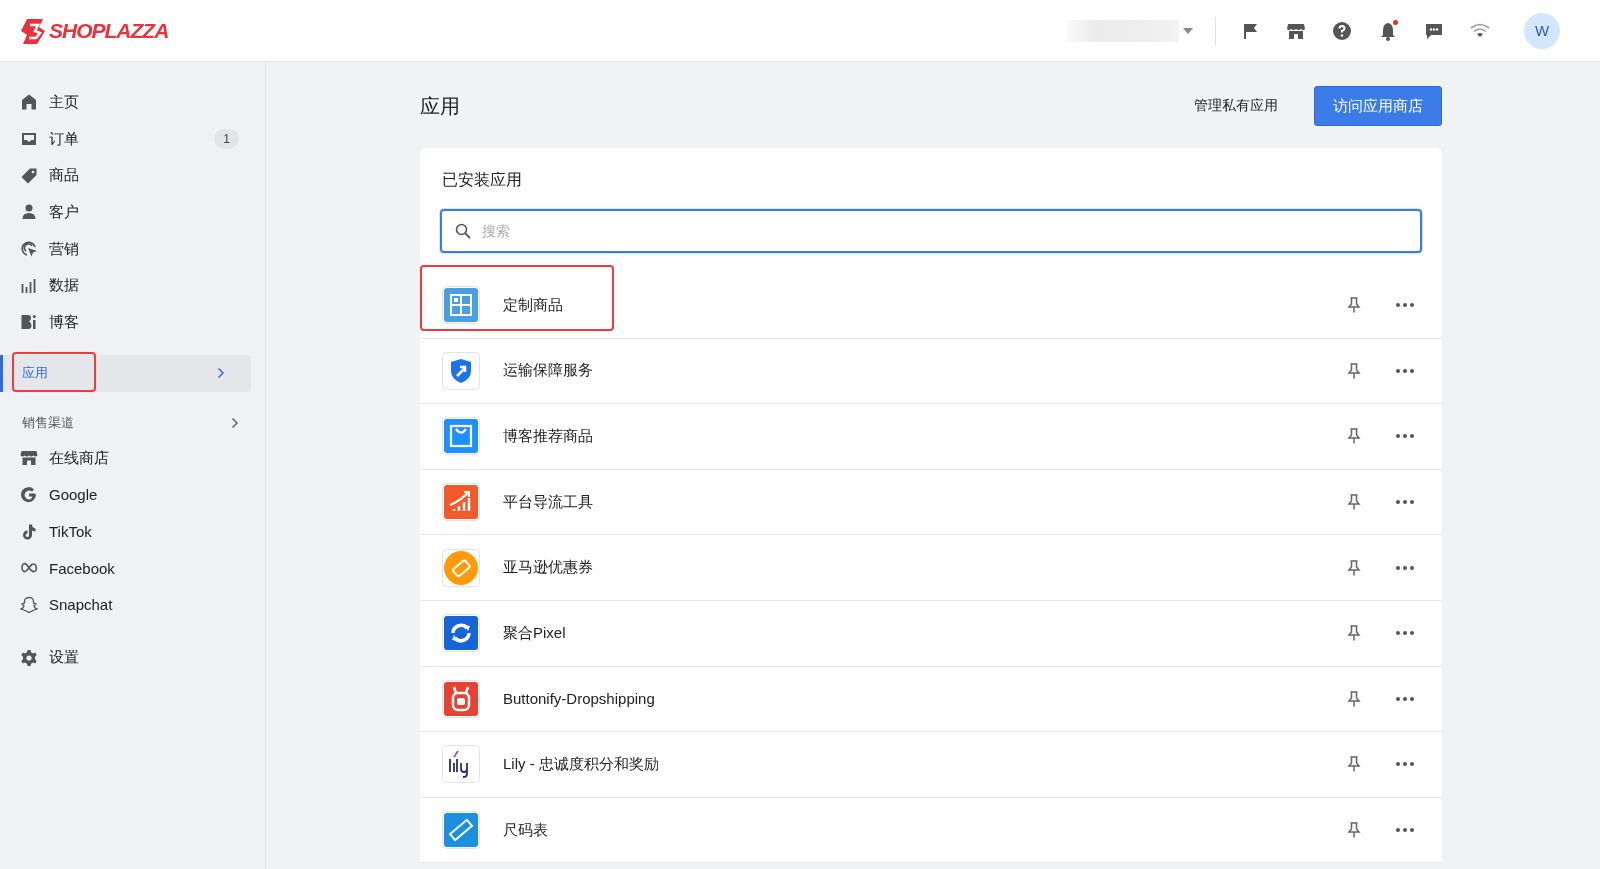  What do you see at coordinates (461, 436) in the screenshot?
I see `shopping-bag-icon` at bounding box center [461, 436].